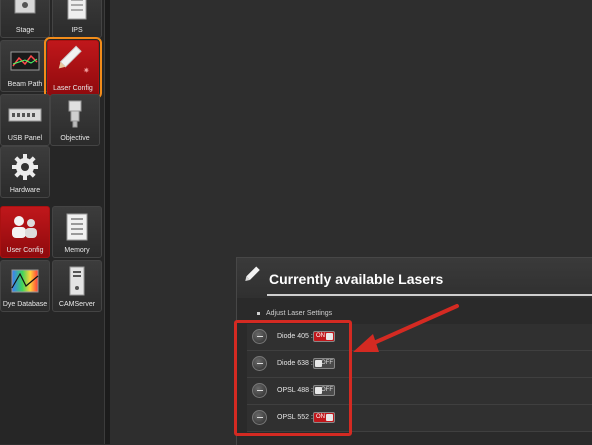 The width and height of the screenshot is (592, 445). What do you see at coordinates (75, 115) in the screenshot?
I see `objective-icon` at bounding box center [75, 115].